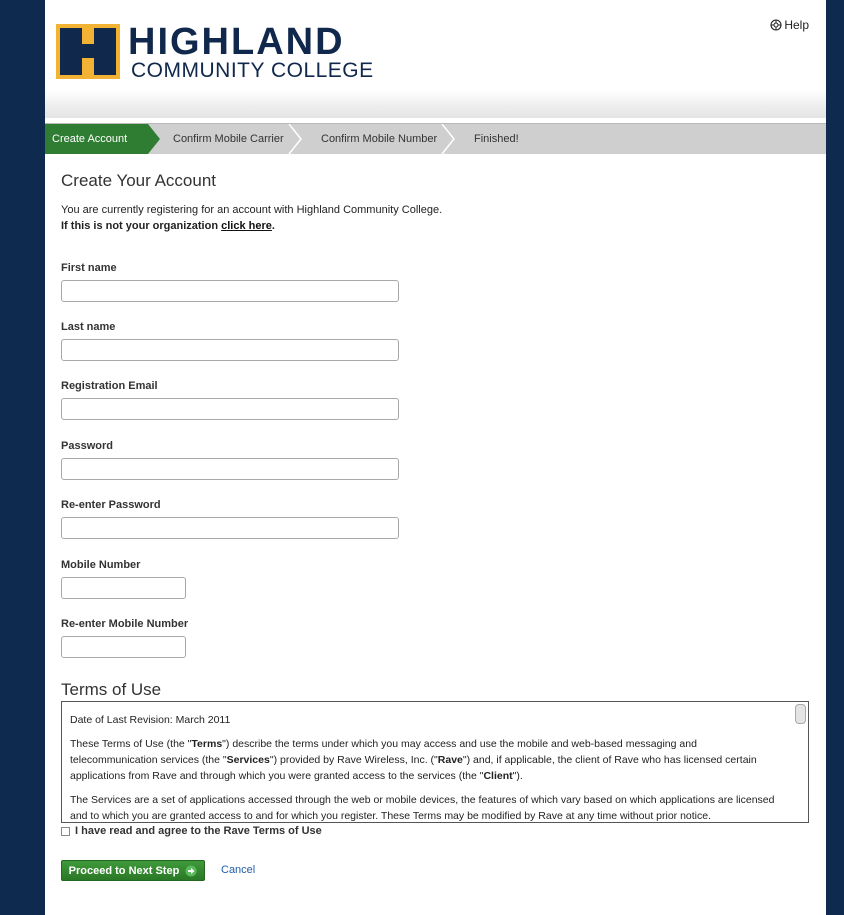 This screenshot has height=915, width=844. What do you see at coordinates (124, 870) in the screenshot?
I see `proceed-label: Proceed to Next Step` at bounding box center [124, 870].